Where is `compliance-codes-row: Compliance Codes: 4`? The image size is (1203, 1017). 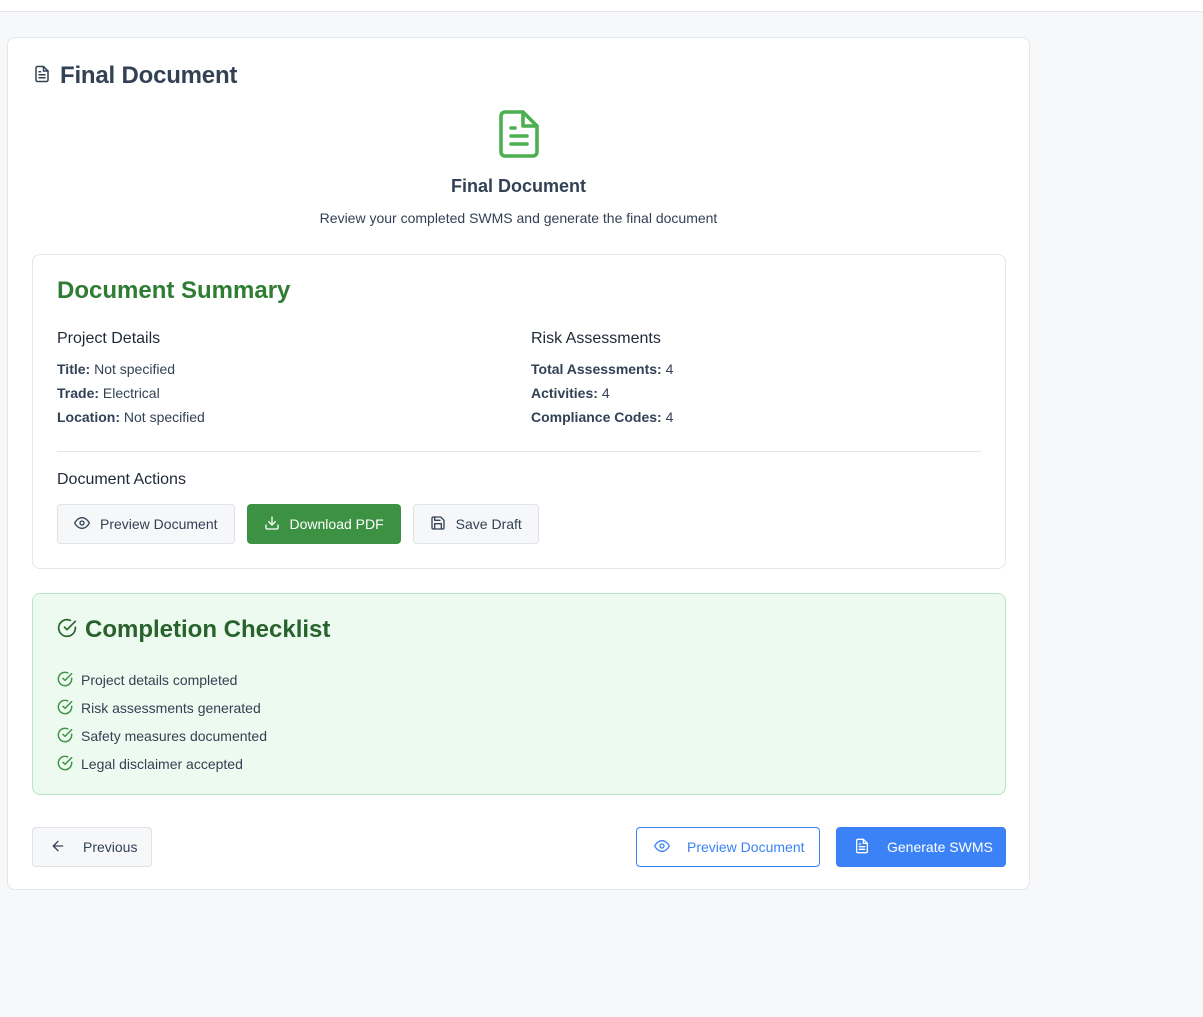
compliance-codes-row: Compliance Codes: 4 is located at coordinates (602, 421).